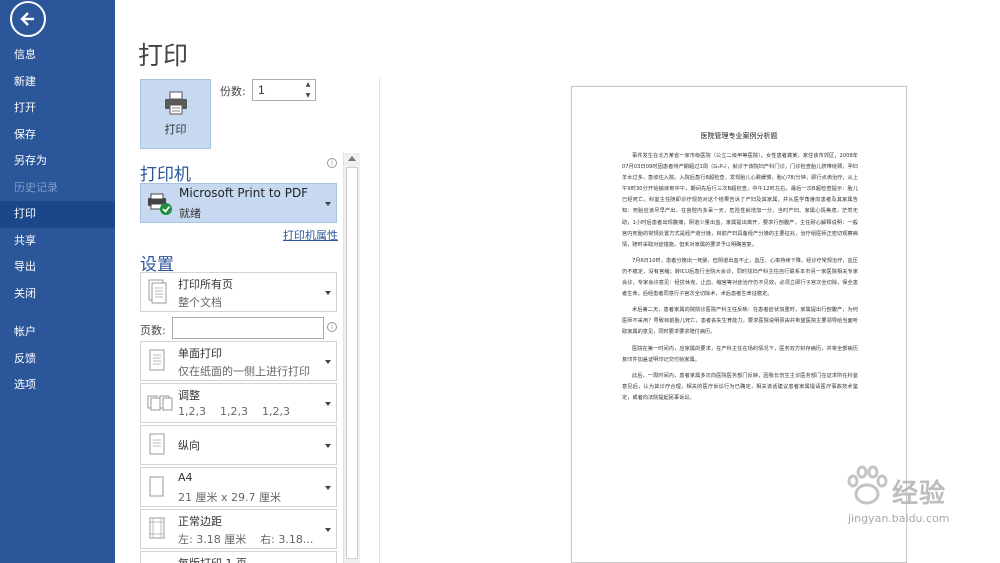  What do you see at coordinates (160, 204) in the screenshot?
I see `pdf-printer-icon` at bounding box center [160, 204].